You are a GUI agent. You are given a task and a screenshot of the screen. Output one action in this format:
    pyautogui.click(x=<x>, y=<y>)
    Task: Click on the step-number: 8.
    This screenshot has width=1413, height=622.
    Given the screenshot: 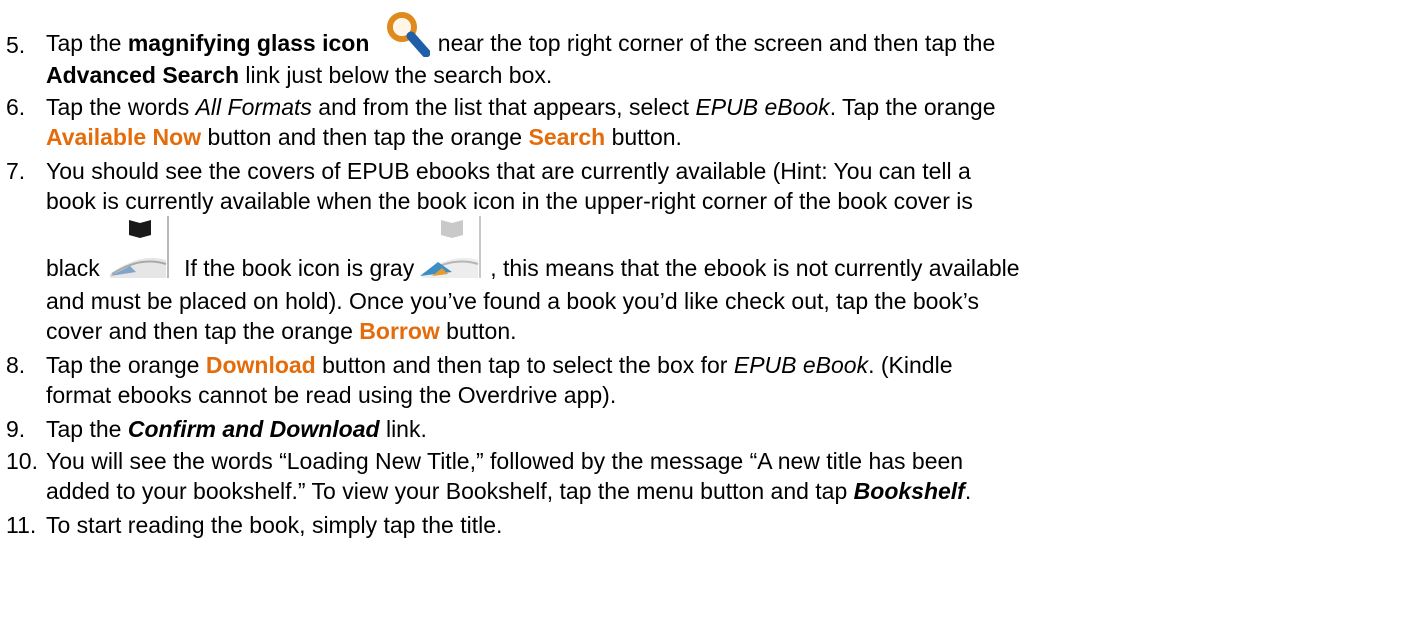 What is the action you would take?
    pyautogui.click(x=16, y=365)
    